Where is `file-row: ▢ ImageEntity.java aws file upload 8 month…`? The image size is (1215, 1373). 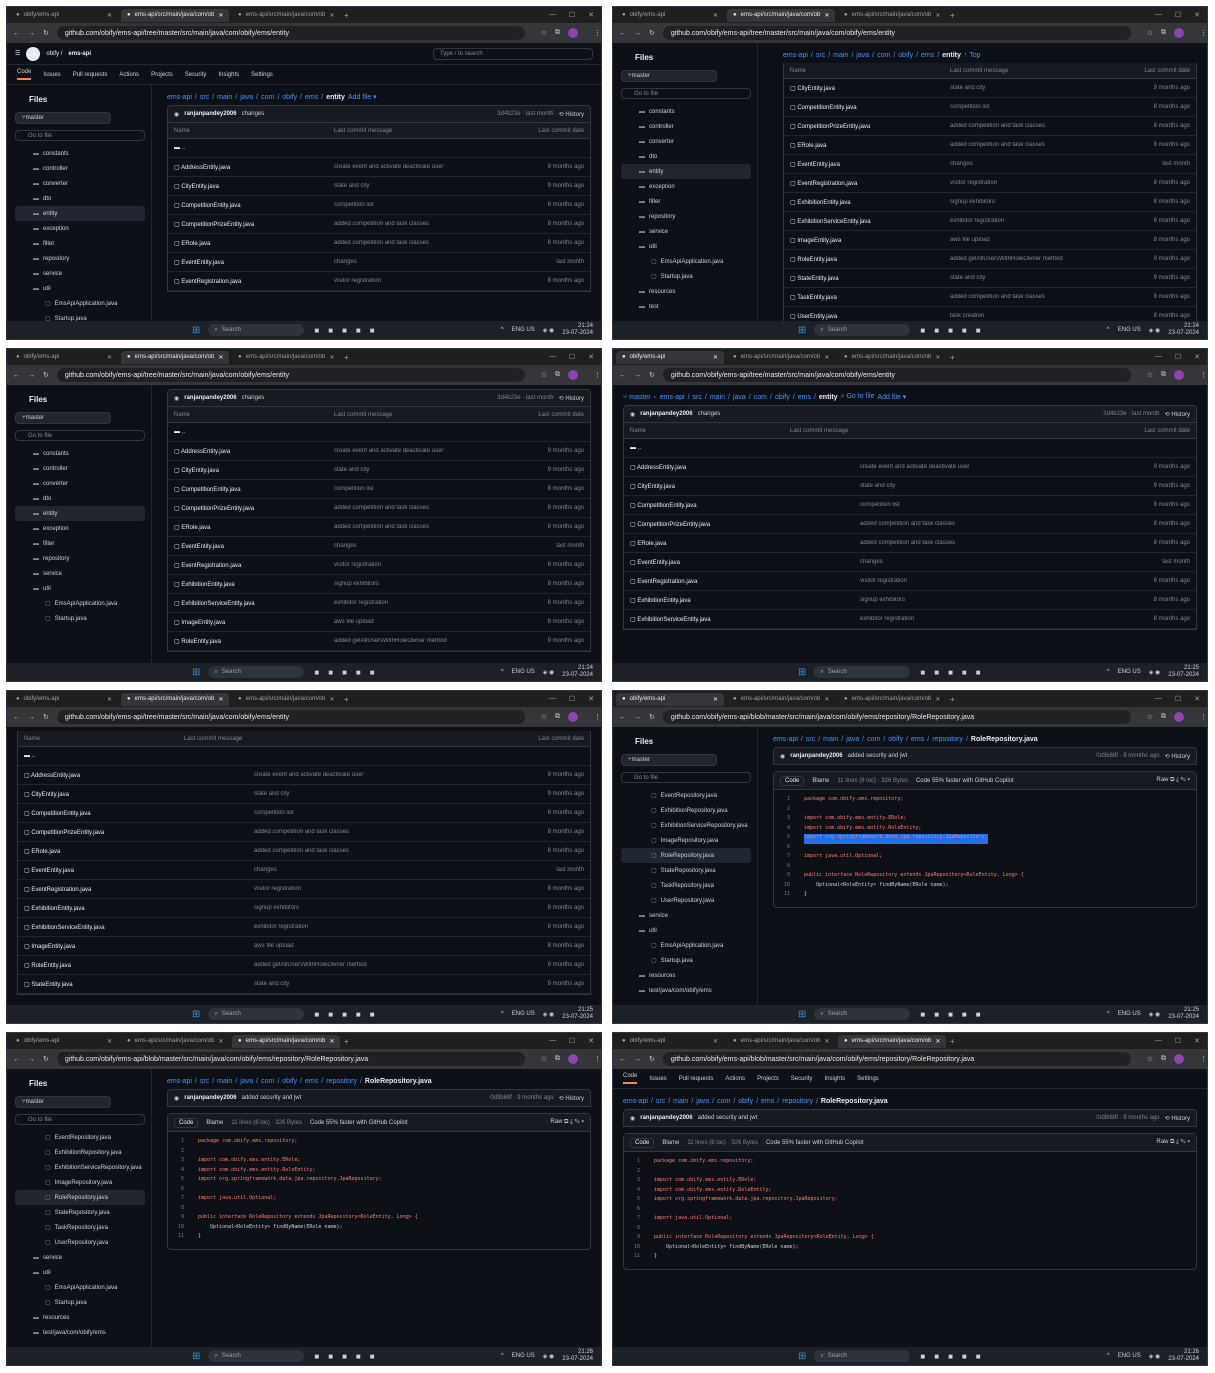
file-row: ▢ ImageEntity.java aws file upload 8 month… is located at coordinates (379, 622).